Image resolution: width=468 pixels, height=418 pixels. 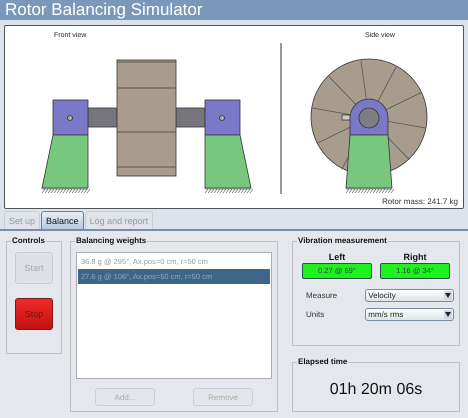 I want to click on tab: Set up, so click(x=22, y=220).